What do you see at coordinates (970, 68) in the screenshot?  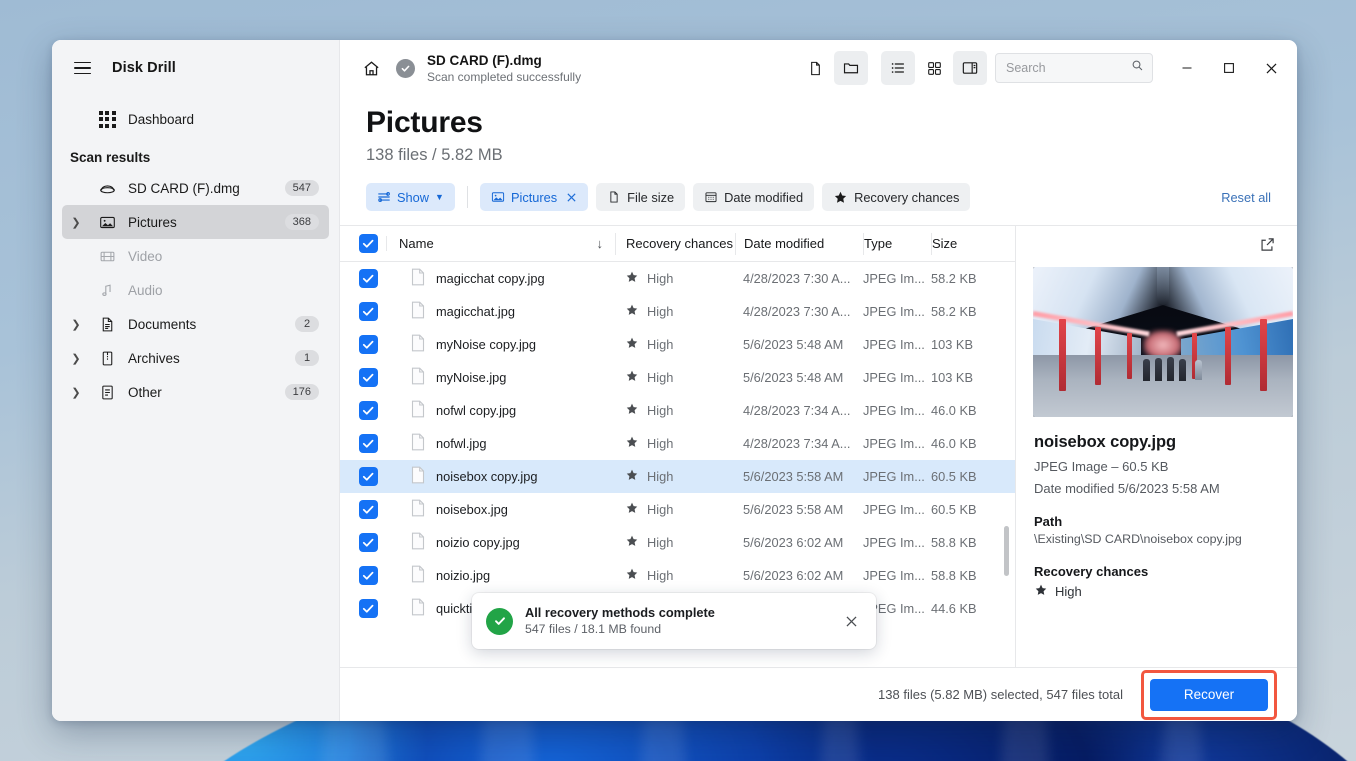 I see `panel-view-icon` at bounding box center [970, 68].